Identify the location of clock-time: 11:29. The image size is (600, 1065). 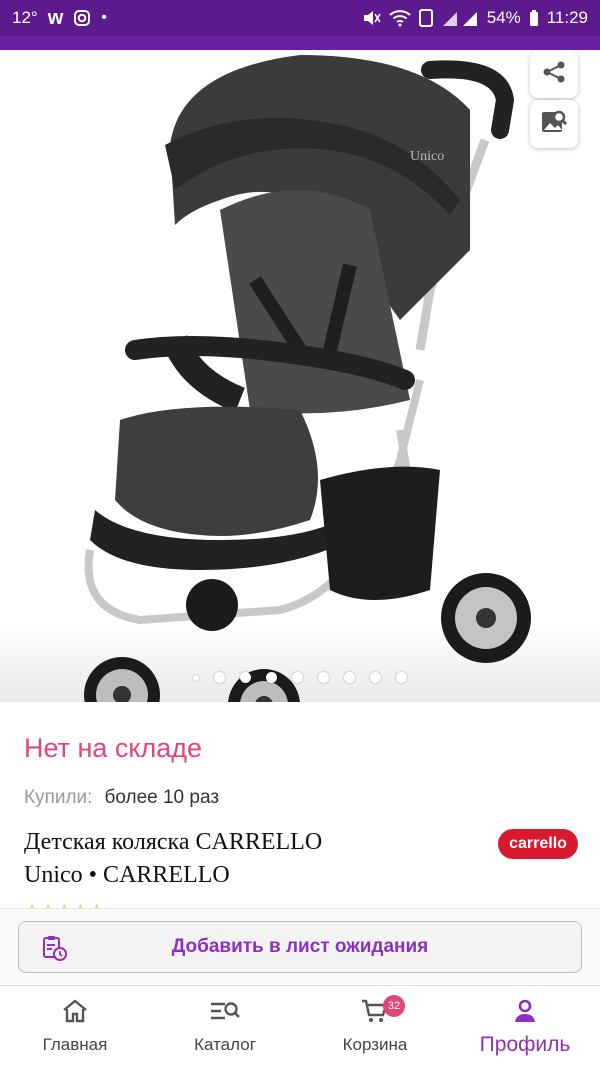
(567, 17).